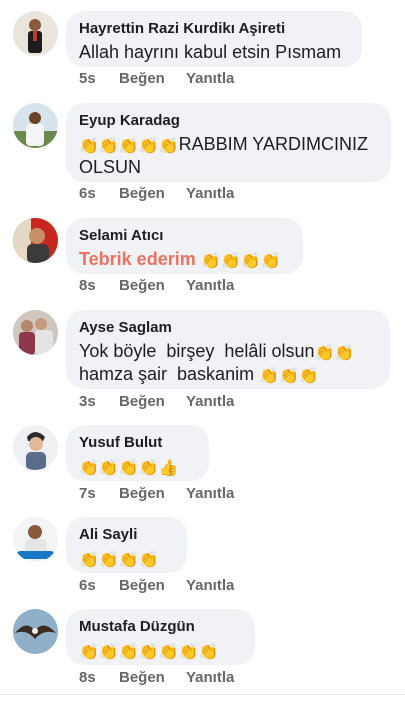  I want to click on comment-text: 👏👏👏👏👍, so click(137, 466).